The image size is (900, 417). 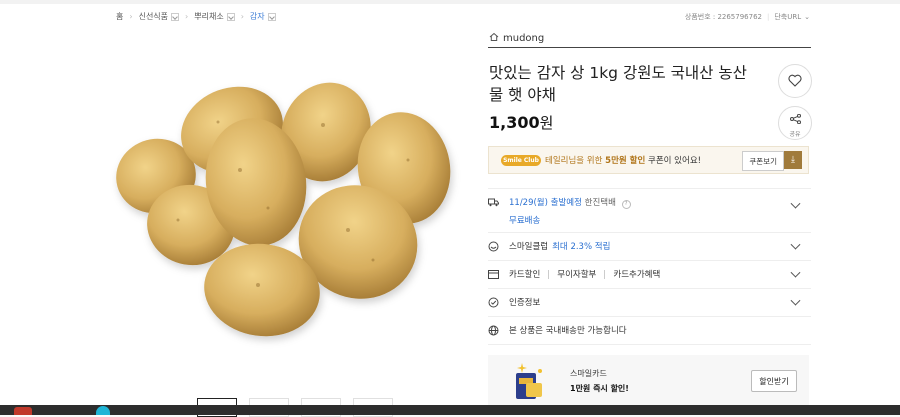 What do you see at coordinates (525, 275) in the screenshot?
I see `card-discount: 카드할인` at bounding box center [525, 275].